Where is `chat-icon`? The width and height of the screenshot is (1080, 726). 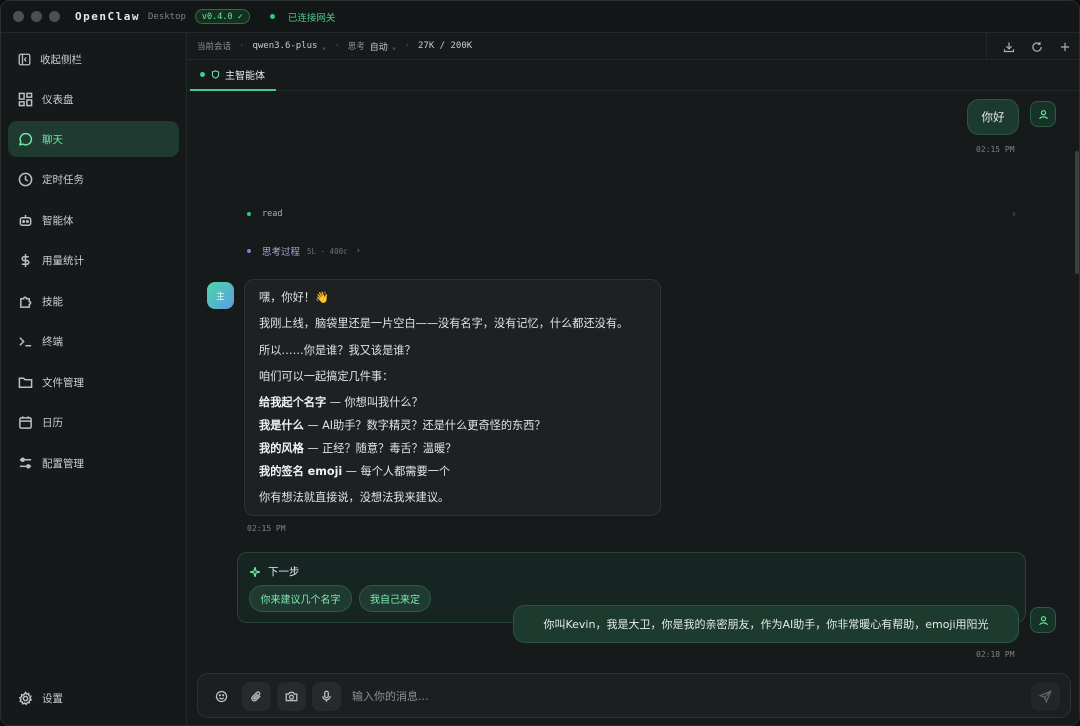 chat-icon is located at coordinates (25, 139).